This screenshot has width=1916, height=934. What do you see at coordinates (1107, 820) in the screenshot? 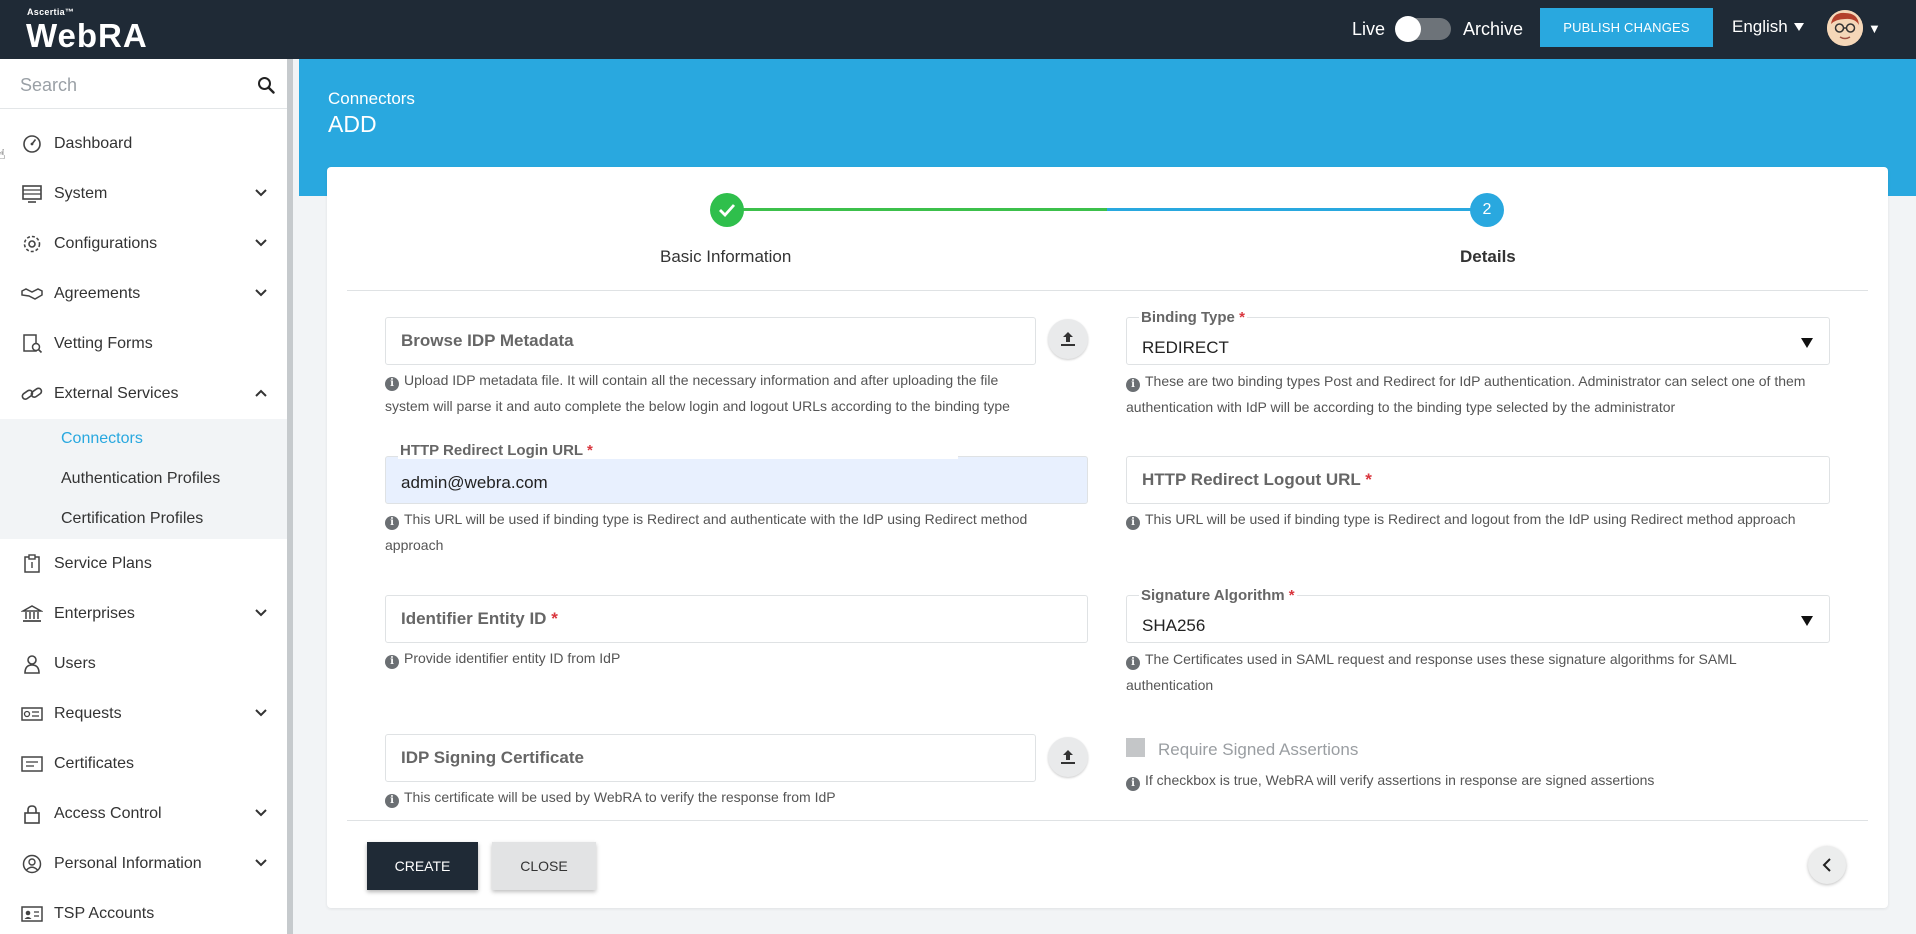
I see `footer-divider` at bounding box center [1107, 820].